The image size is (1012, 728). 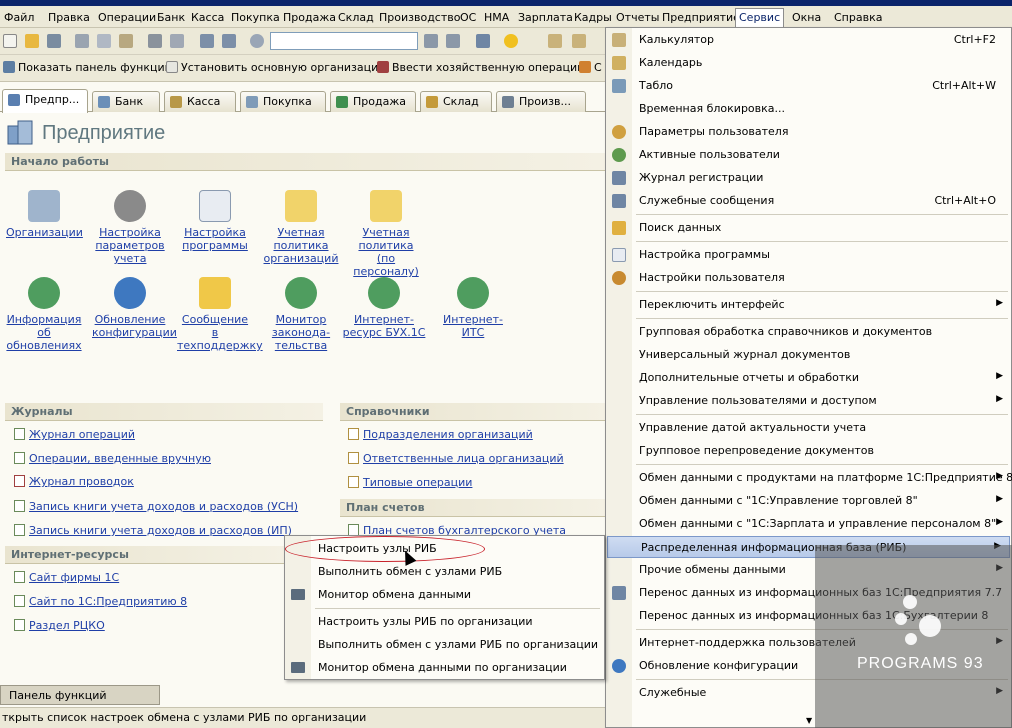 I want to click on menu-intangibles: НМА, so click(x=496, y=17).